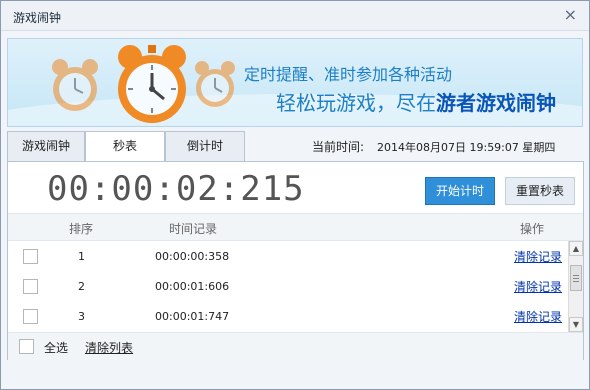 The height and width of the screenshot is (390, 590). I want to click on table-footer: 全选 清除列表, so click(295, 346).